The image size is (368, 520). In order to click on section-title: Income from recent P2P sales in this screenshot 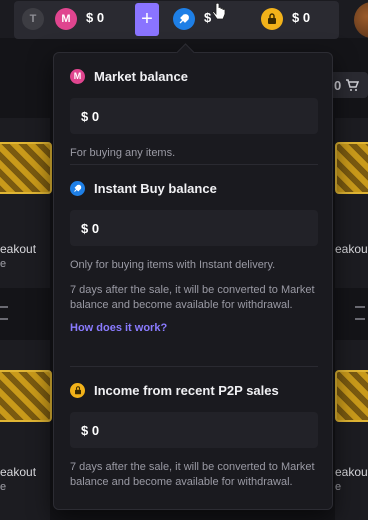, I will do `click(186, 390)`.